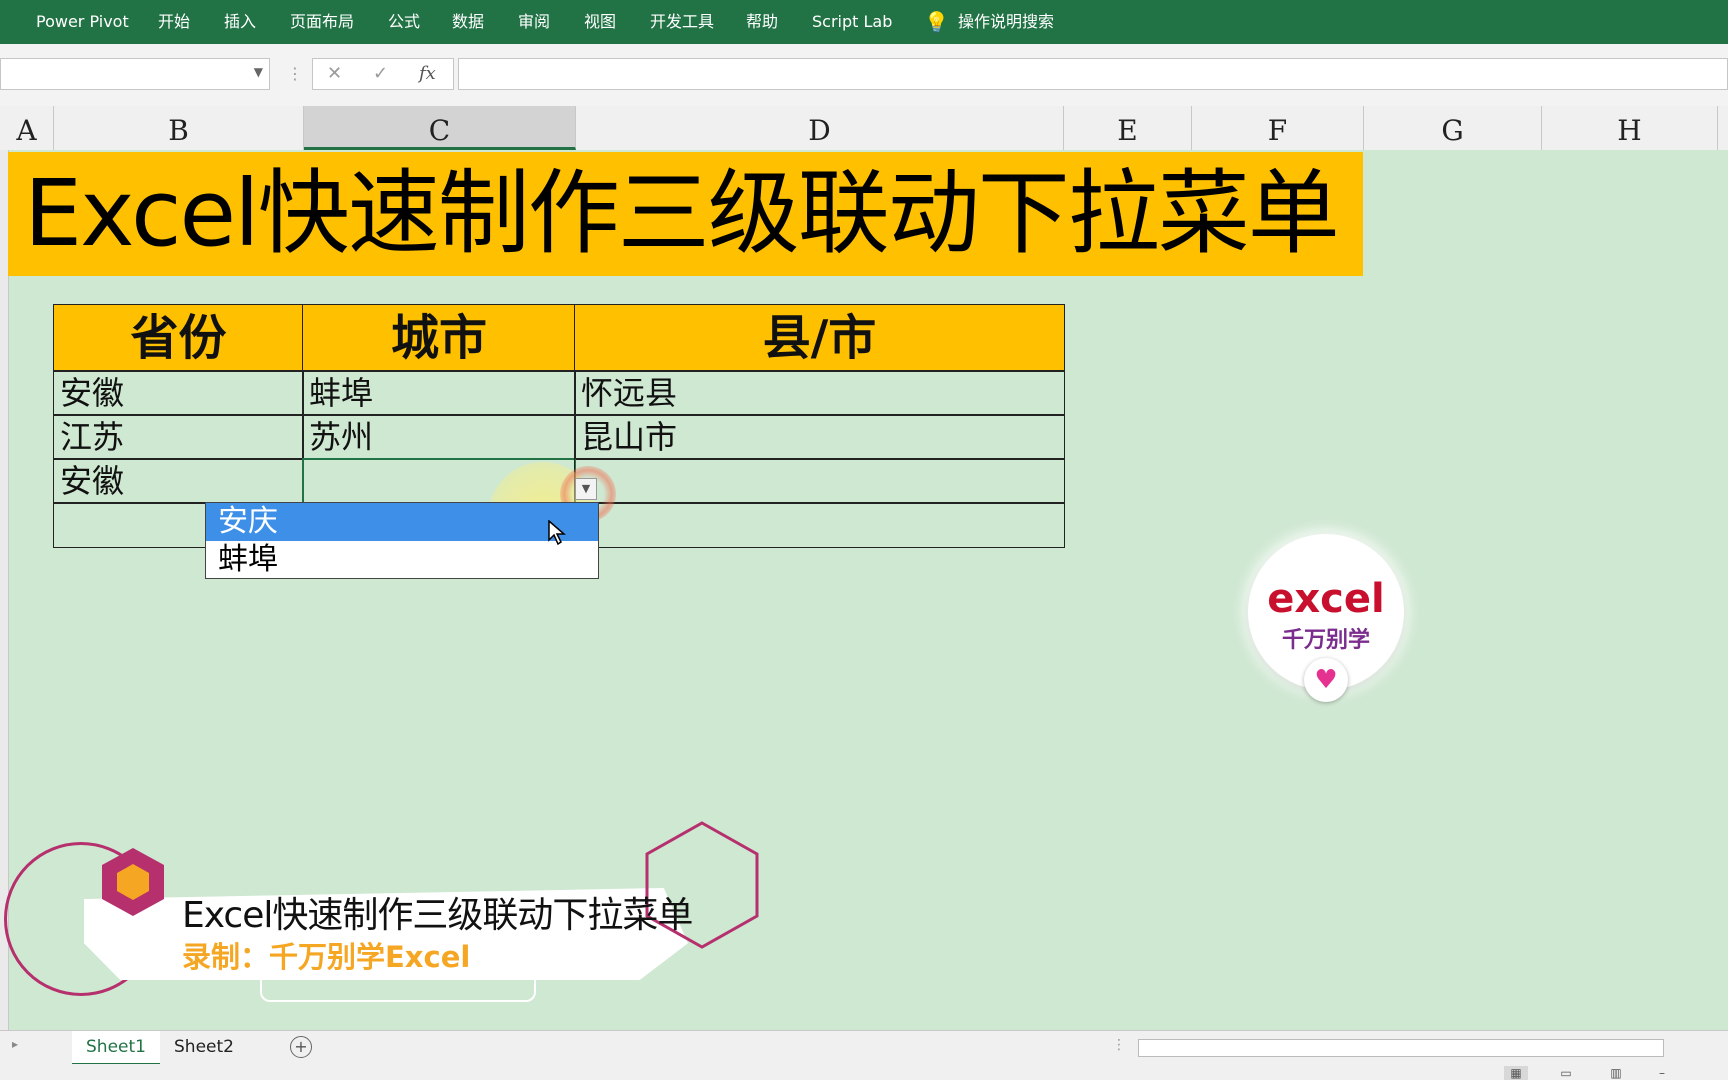  Describe the element at coordinates (586, 489) in the screenshot. I see `dropdown-arrow-button: ▼` at that location.